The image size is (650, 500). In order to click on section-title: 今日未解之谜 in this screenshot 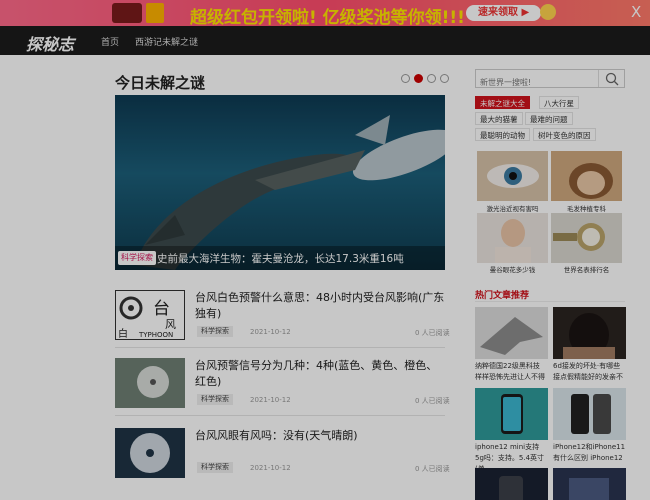, I will do `click(160, 83)`.